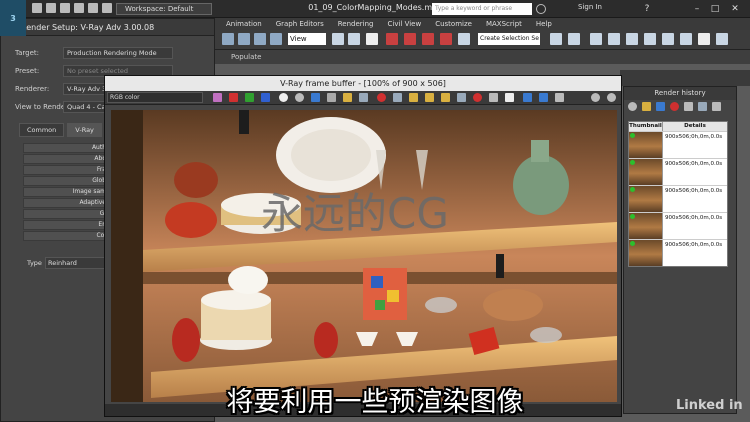 The width and height of the screenshot is (750, 422). I want to click on save-image-icon, so click(315, 97).